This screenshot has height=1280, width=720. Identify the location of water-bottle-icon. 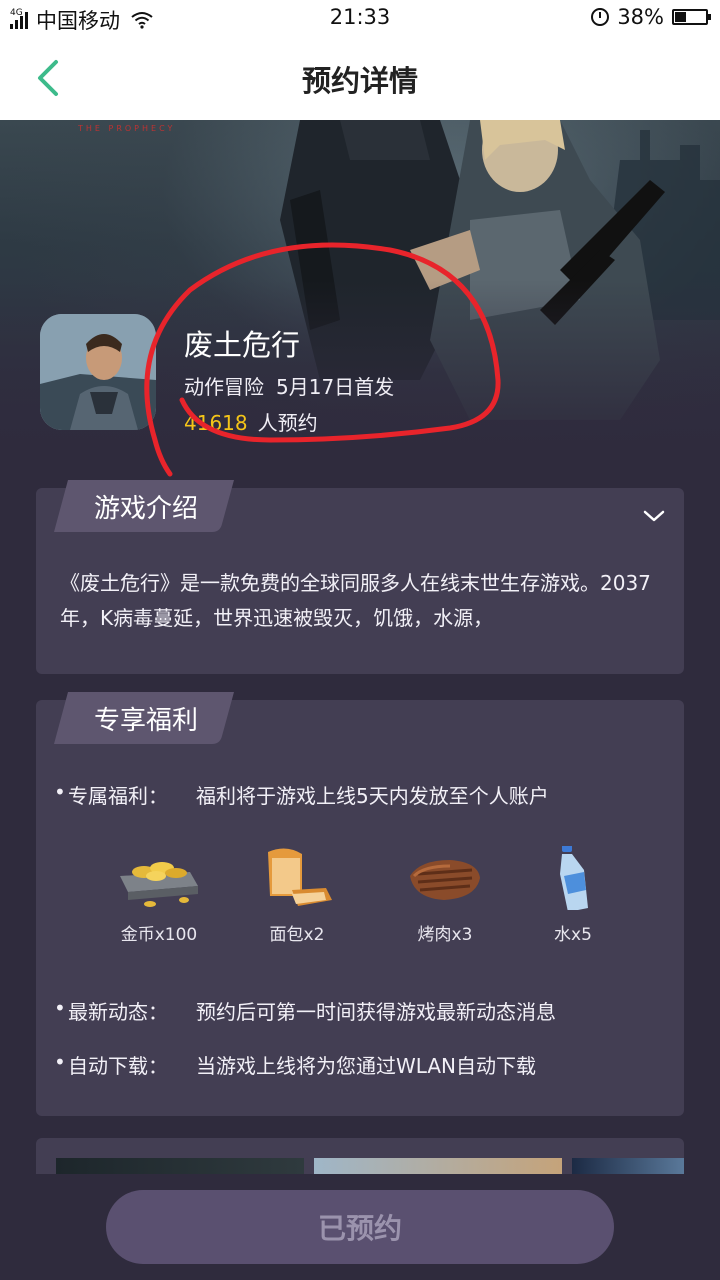
(574, 878).